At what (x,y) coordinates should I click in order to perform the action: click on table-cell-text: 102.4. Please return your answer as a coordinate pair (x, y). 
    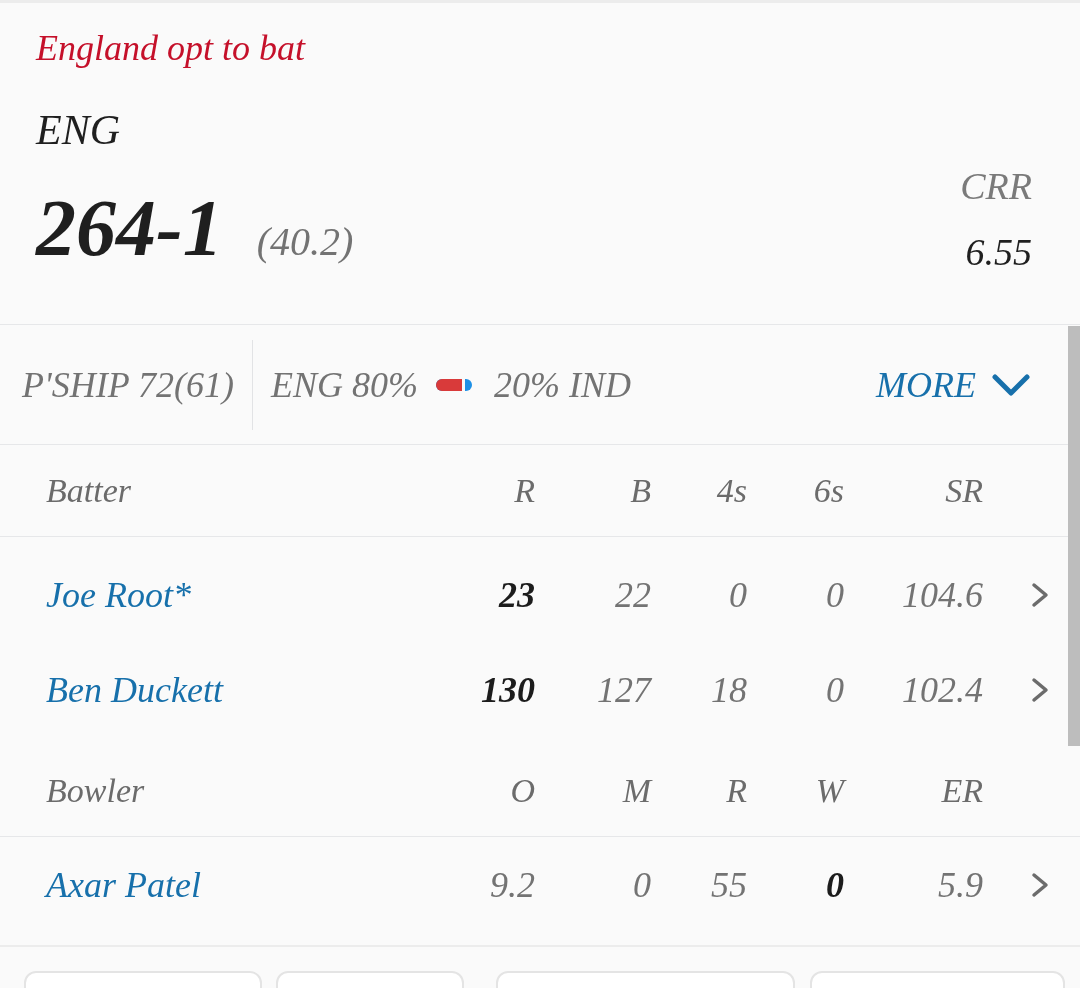
    Looking at the image, I should click on (942, 690).